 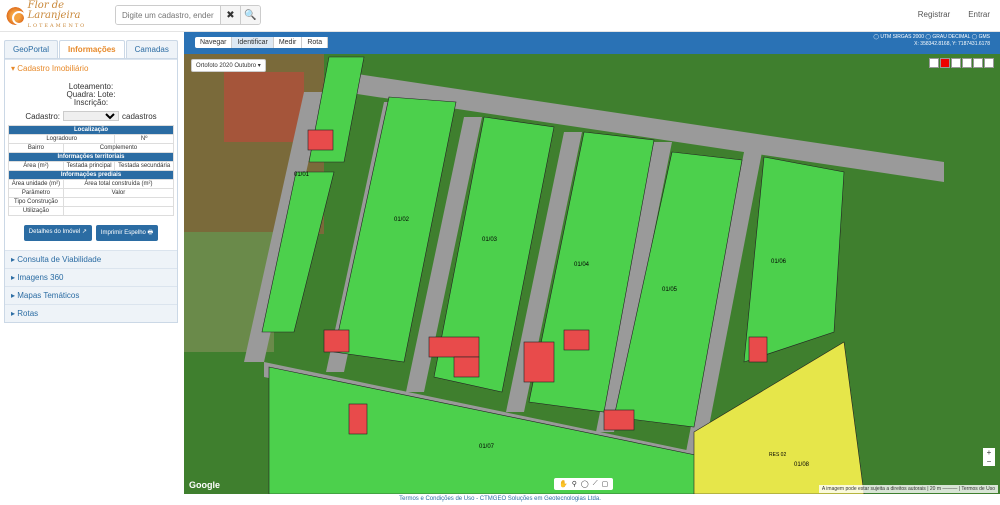 I want to click on navegar-button: Navegar, so click(x=214, y=42).